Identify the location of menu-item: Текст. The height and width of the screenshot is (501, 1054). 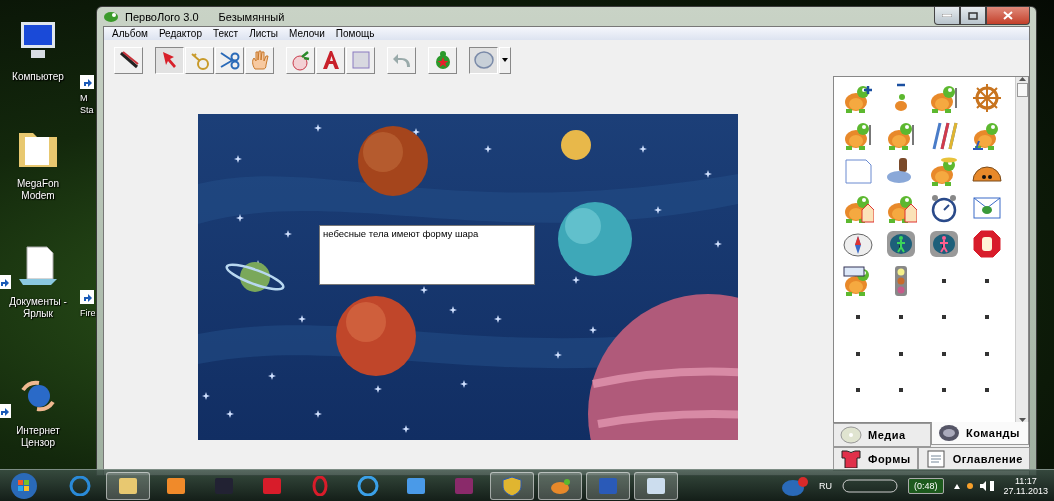
(225, 33).